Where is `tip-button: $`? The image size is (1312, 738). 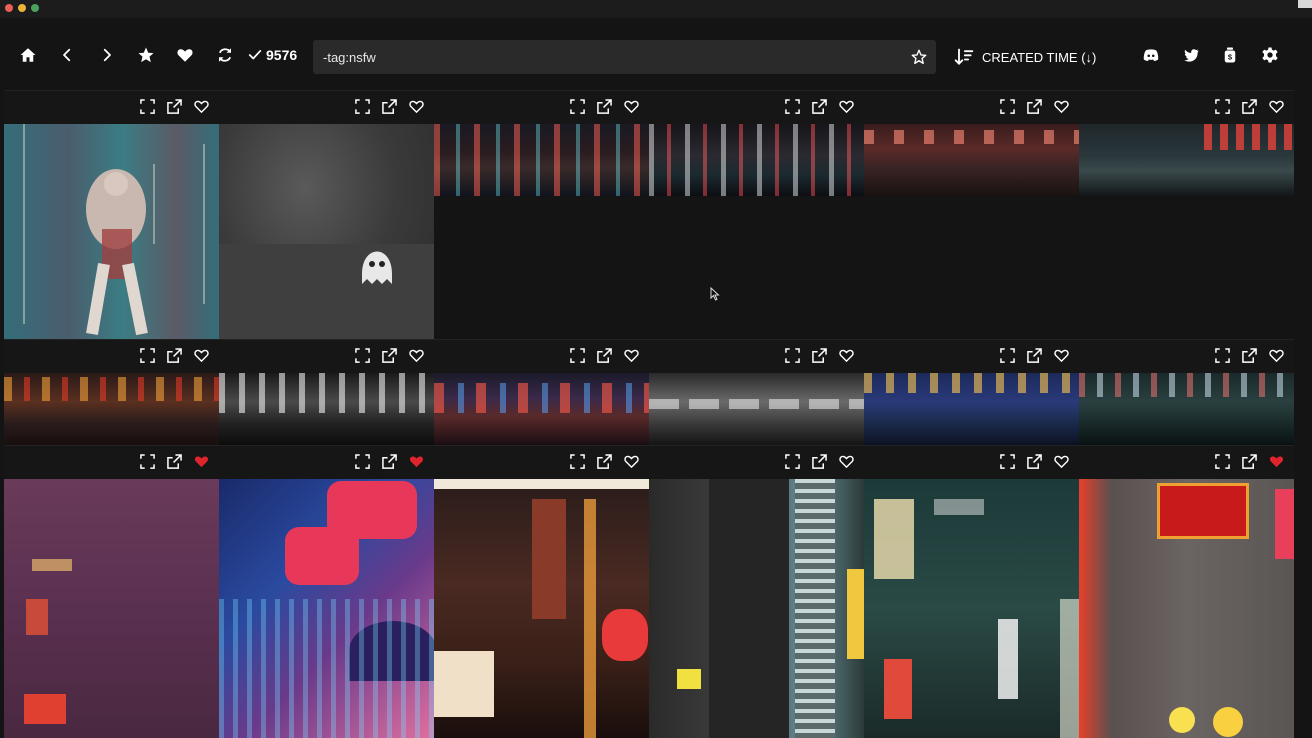 tip-button: $ is located at coordinates (1230, 55).